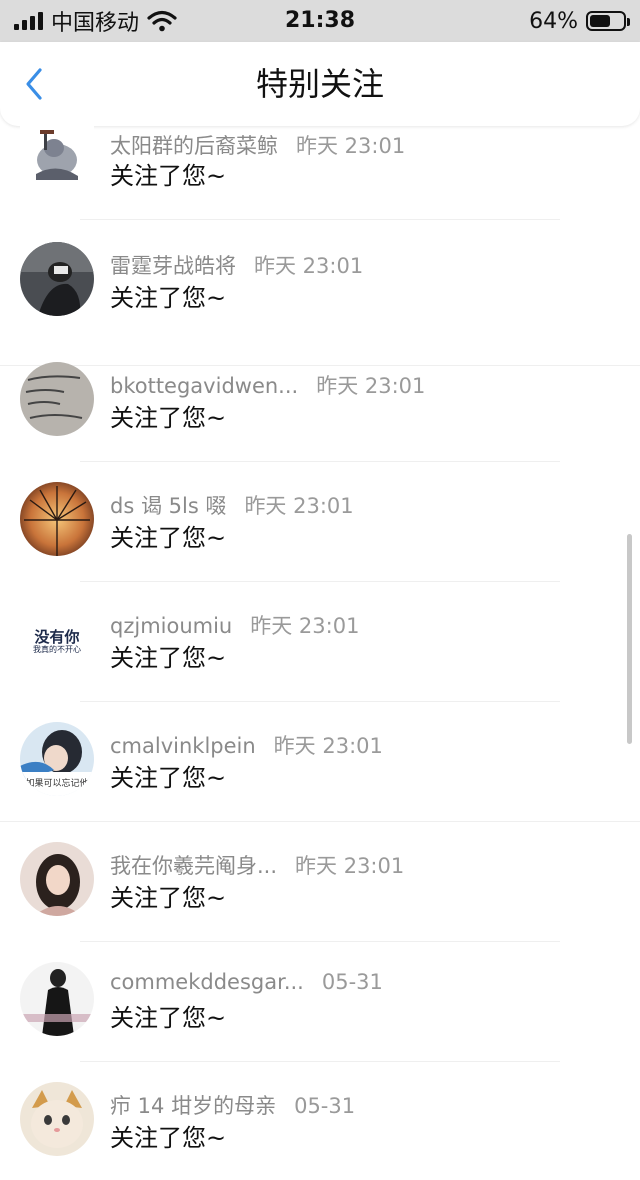  I want to click on user-name-line: 我在你羲芫阄身... 昨天 23:01, so click(257, 865).